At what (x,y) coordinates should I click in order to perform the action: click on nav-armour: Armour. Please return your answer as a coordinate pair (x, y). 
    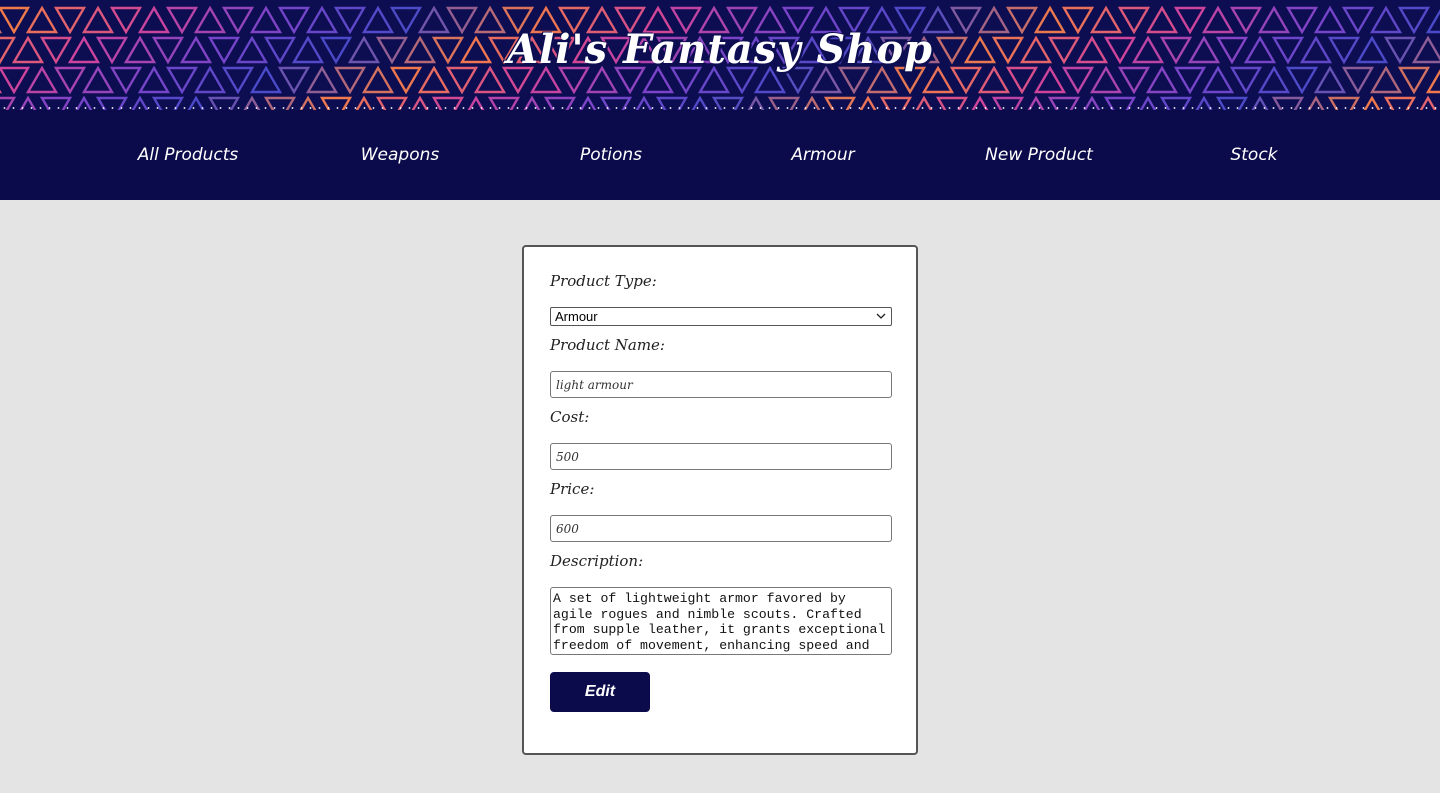
    Looking at the image, I should click on (822, 155).